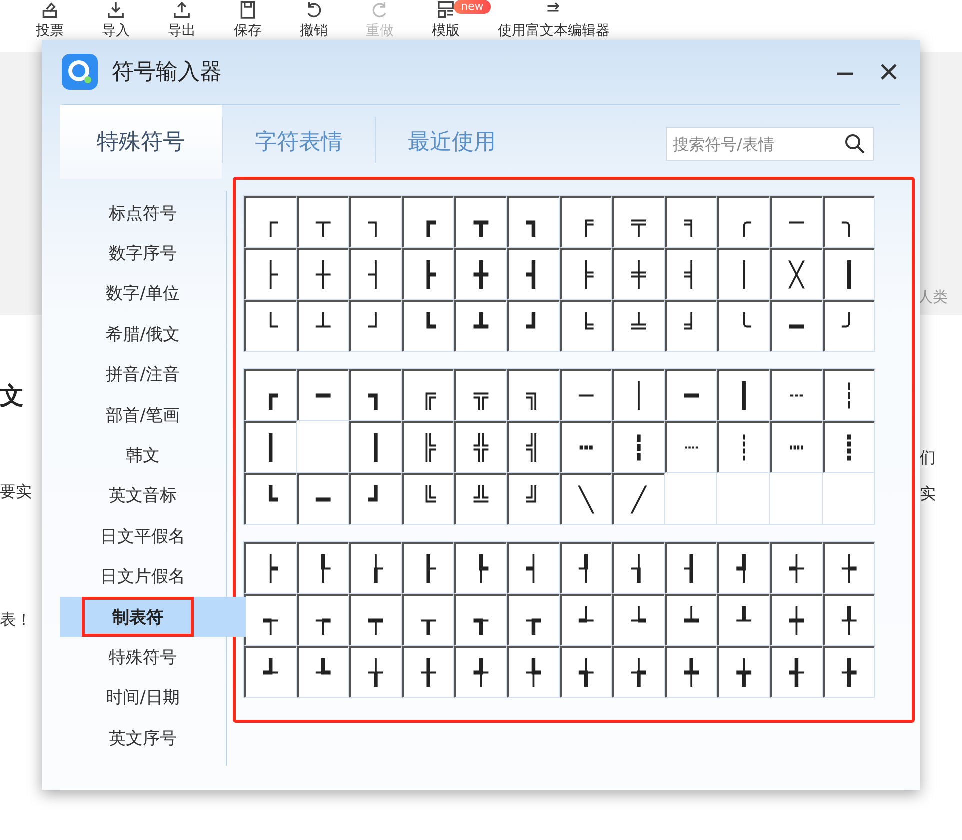 The width and height of the screenshot is (962, 840). Describe the element at coordinates (743, 222) in the screenshot. I see `symbol-cell: ╭` at that location.